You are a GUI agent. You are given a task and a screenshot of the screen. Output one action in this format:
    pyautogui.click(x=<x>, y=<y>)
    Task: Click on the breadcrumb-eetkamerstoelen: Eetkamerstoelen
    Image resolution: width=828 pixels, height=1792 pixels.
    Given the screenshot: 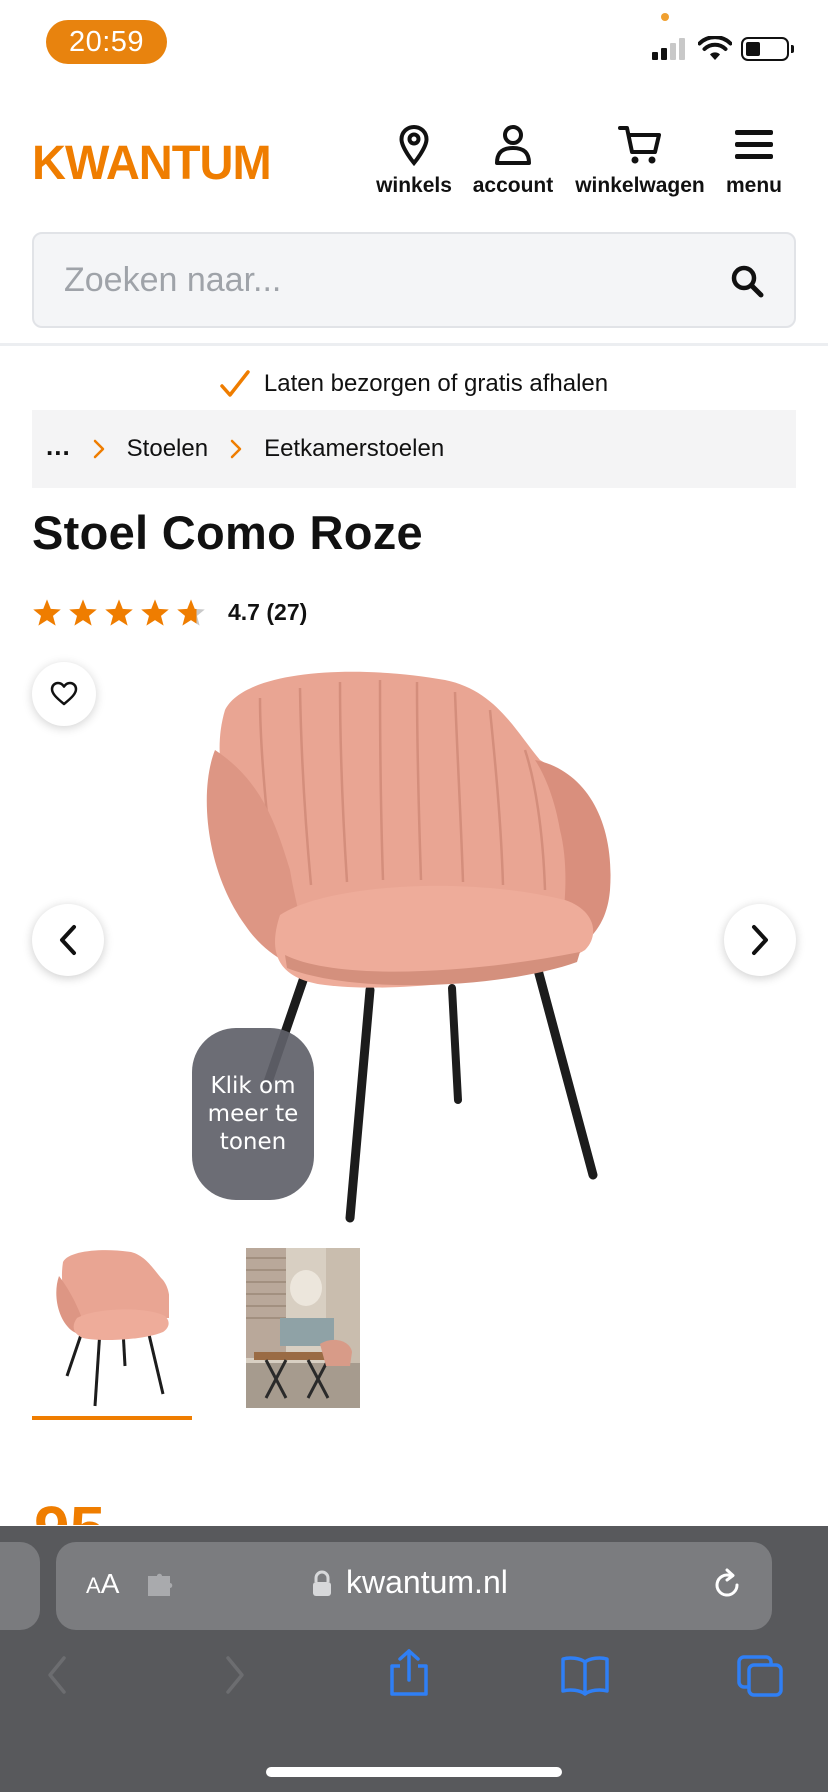 What is the action you would take?
    pyautogui.click(x=354, y=449)
    